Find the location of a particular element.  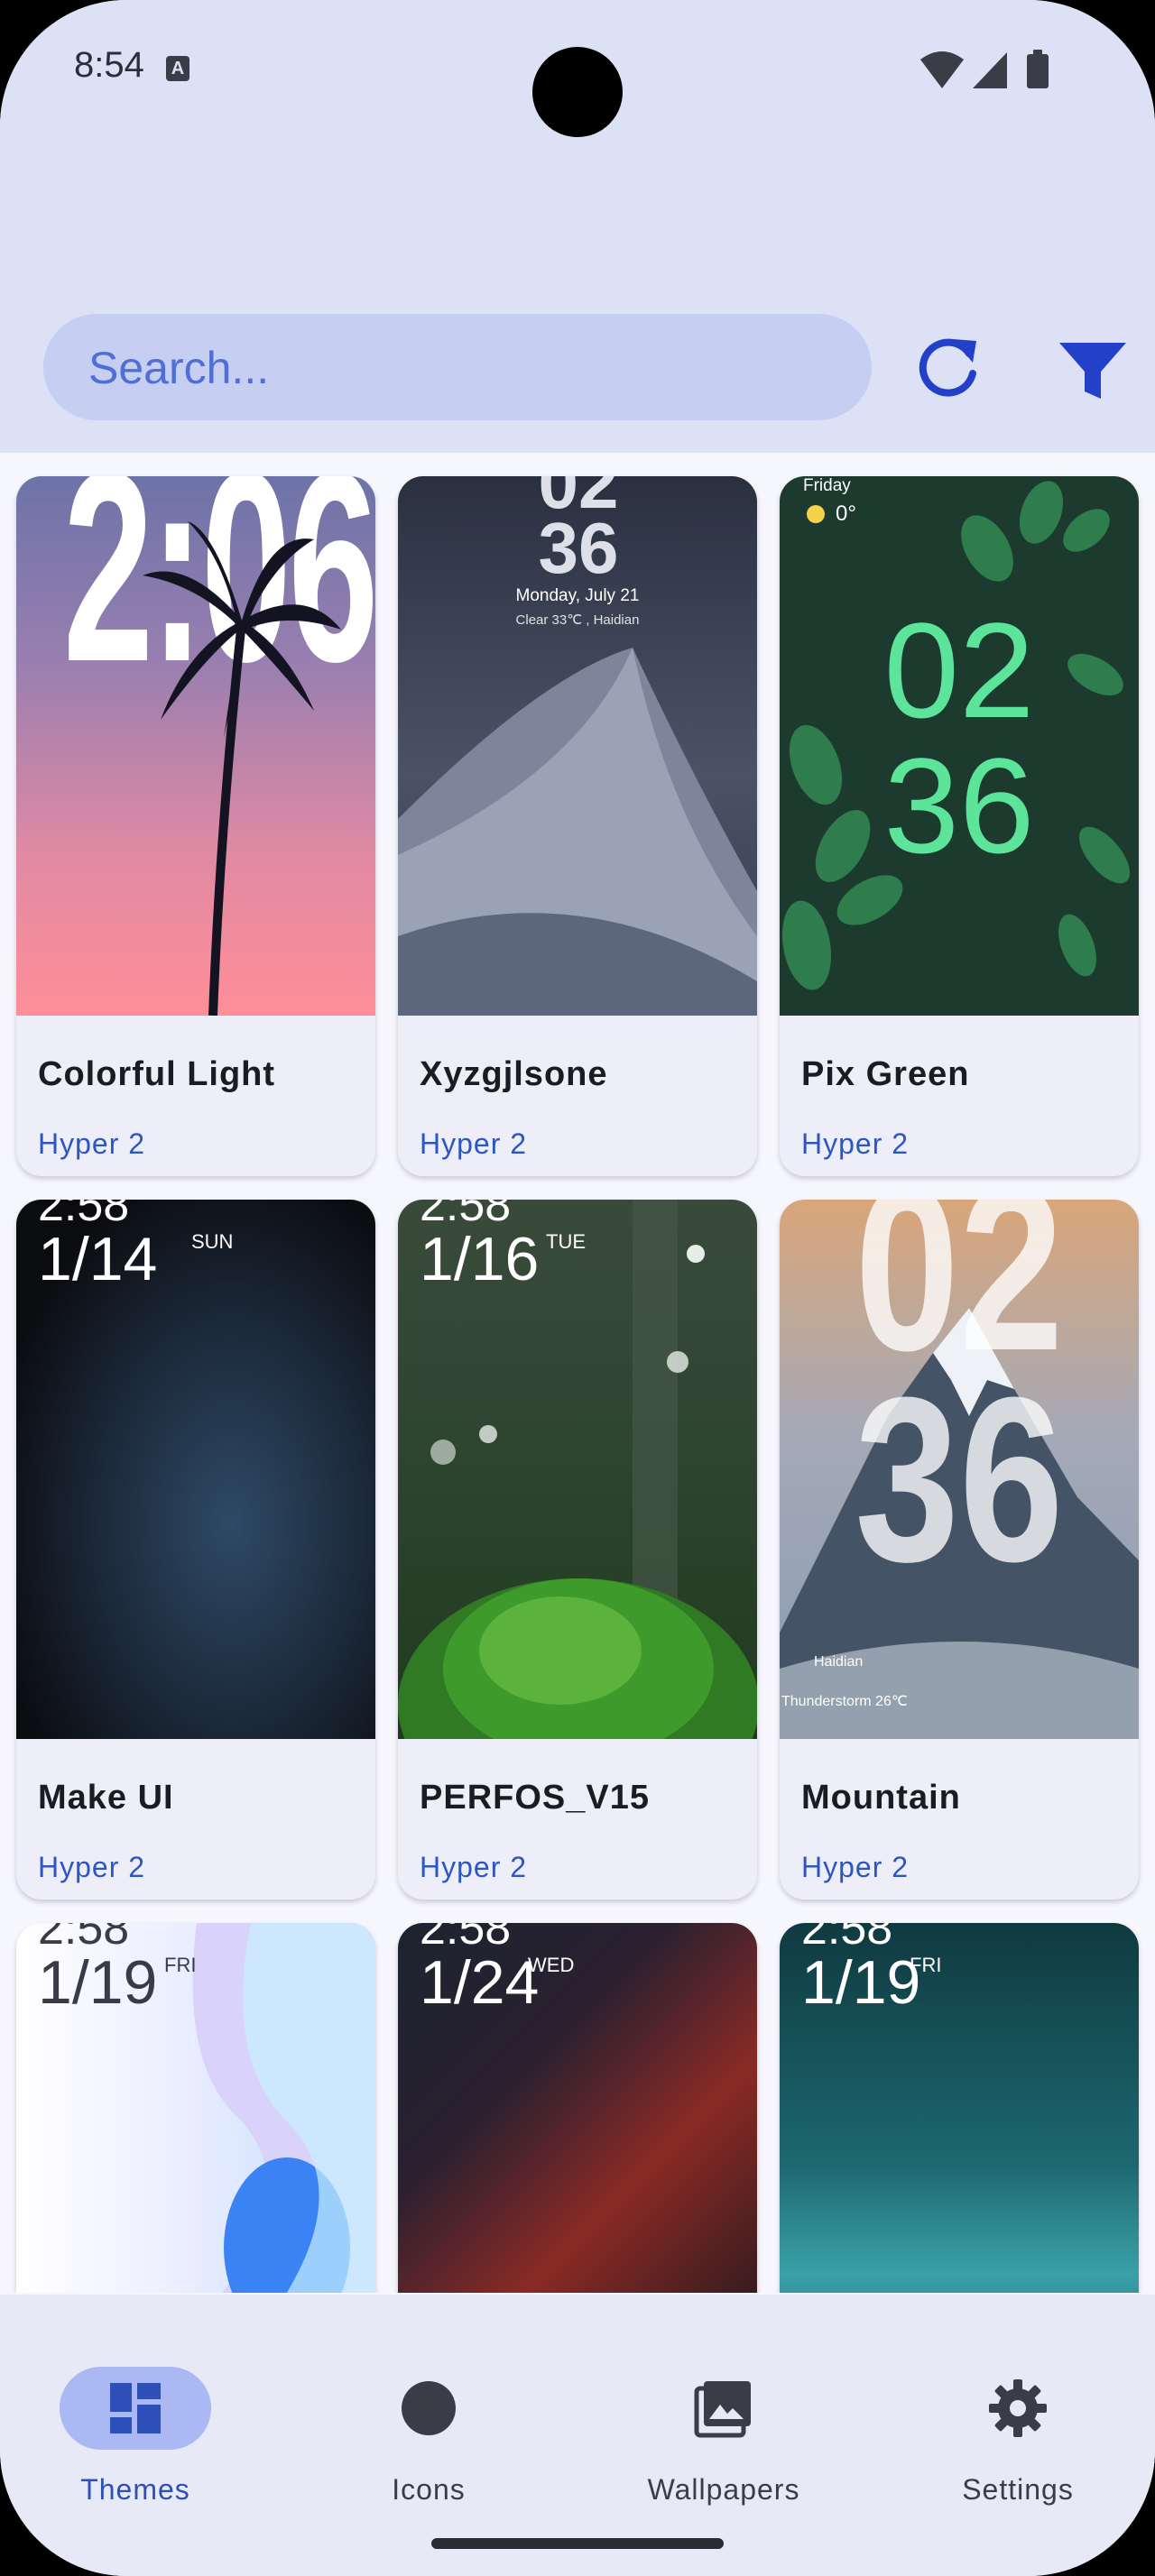

search-input is located at coordinates (458, 368).